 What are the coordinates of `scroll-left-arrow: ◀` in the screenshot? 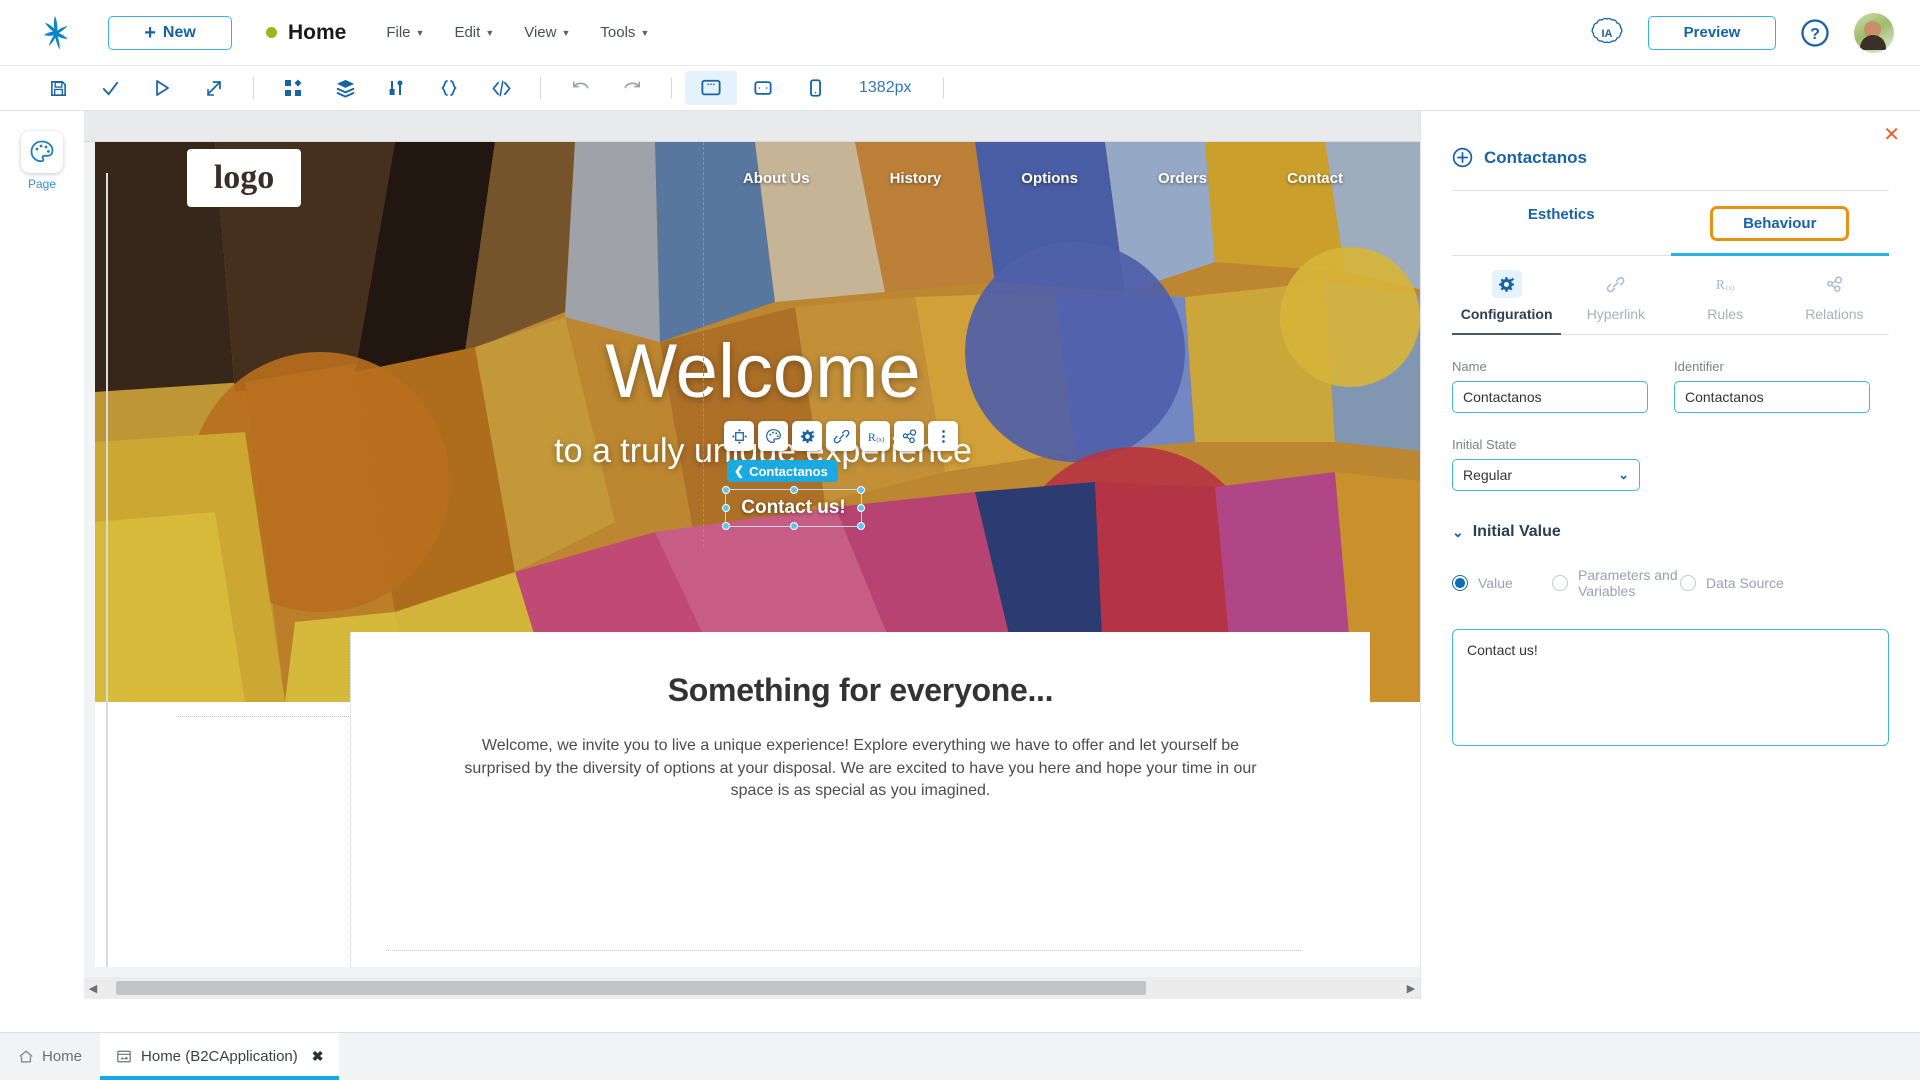 It's located at (93, 988).